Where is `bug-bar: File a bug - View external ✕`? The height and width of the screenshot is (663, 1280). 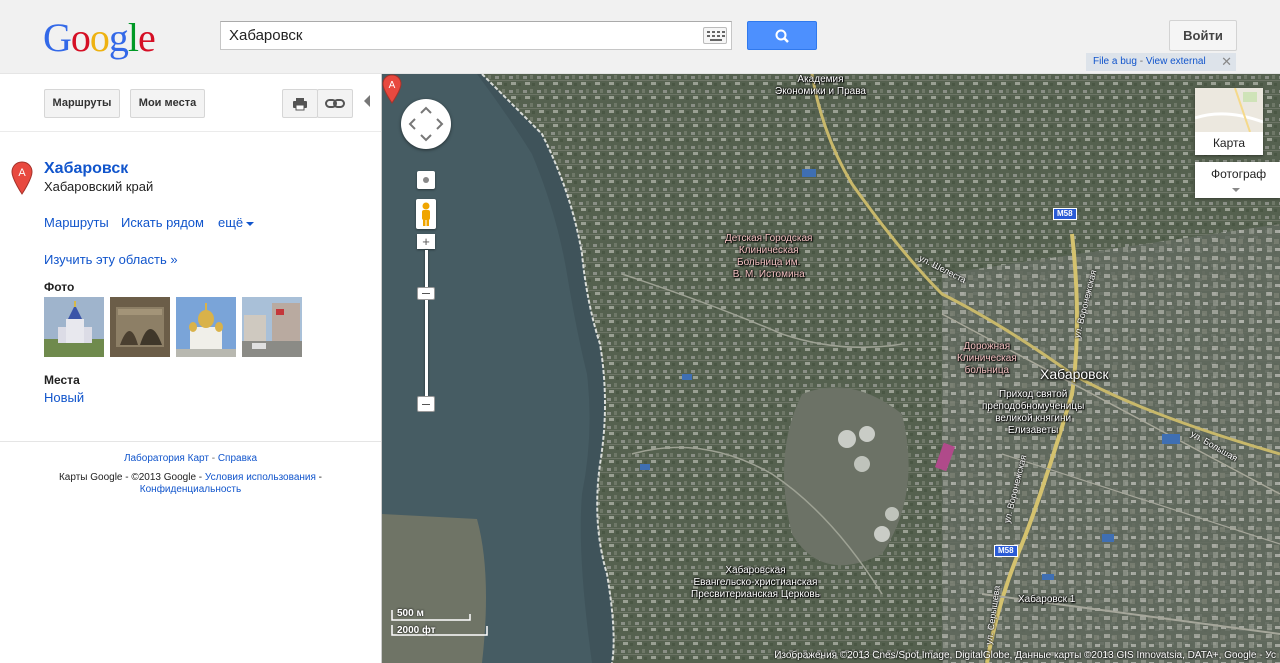 bug-bar: File a bug - View external ✕ is located at coordinates (1161, 62).